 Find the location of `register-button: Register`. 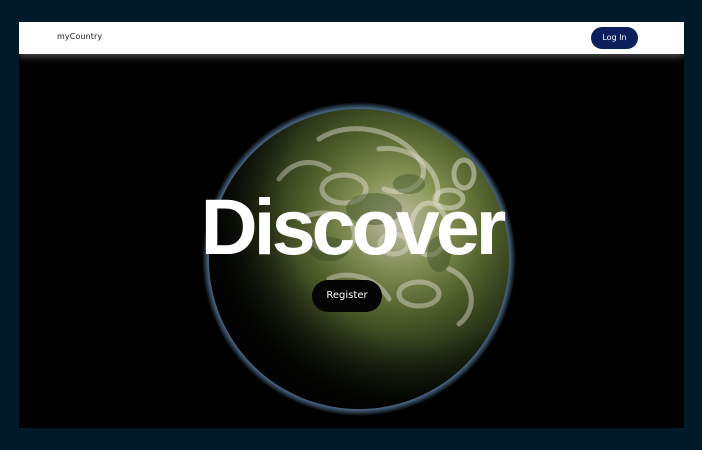

register-button: Register is located at coordinates (347, 296).